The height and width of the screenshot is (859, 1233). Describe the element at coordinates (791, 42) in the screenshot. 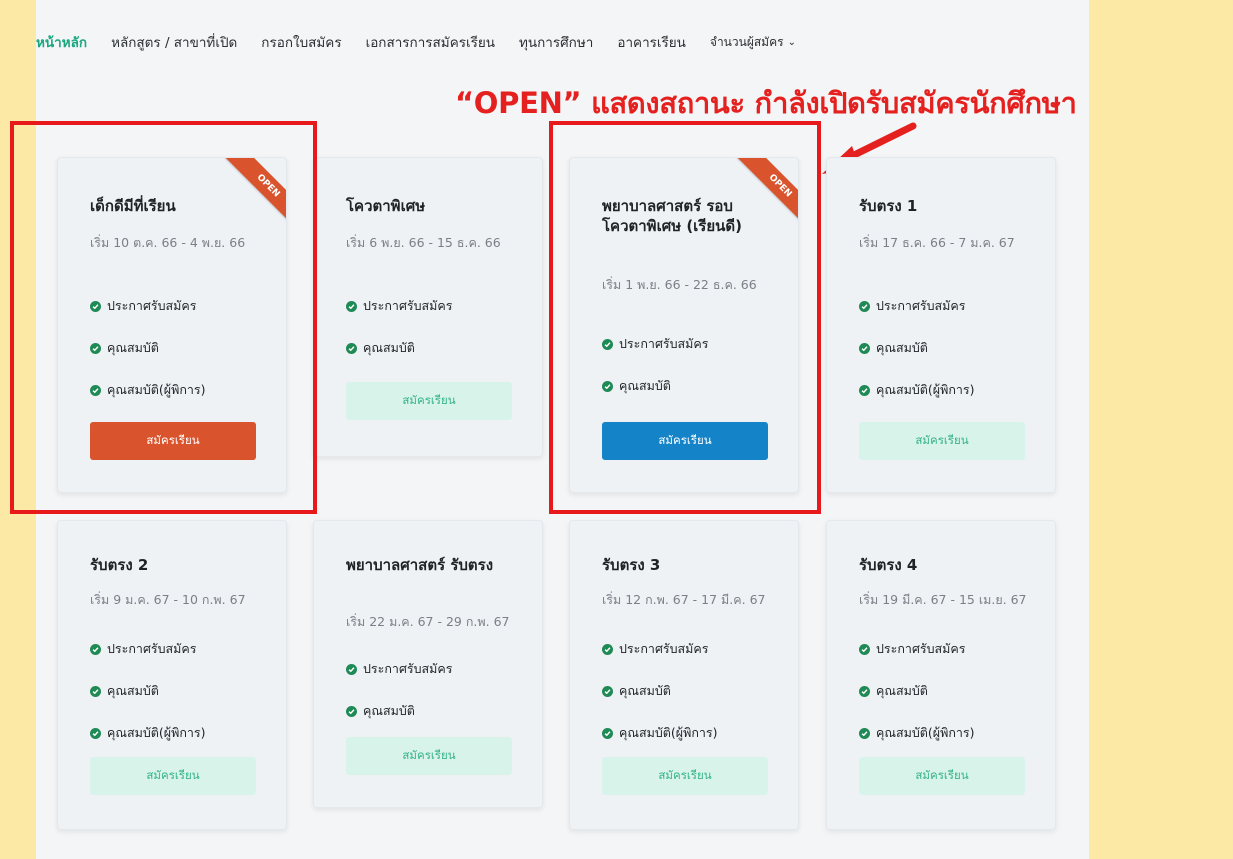

I see `chevron-down-icon: ⌄` at that location.